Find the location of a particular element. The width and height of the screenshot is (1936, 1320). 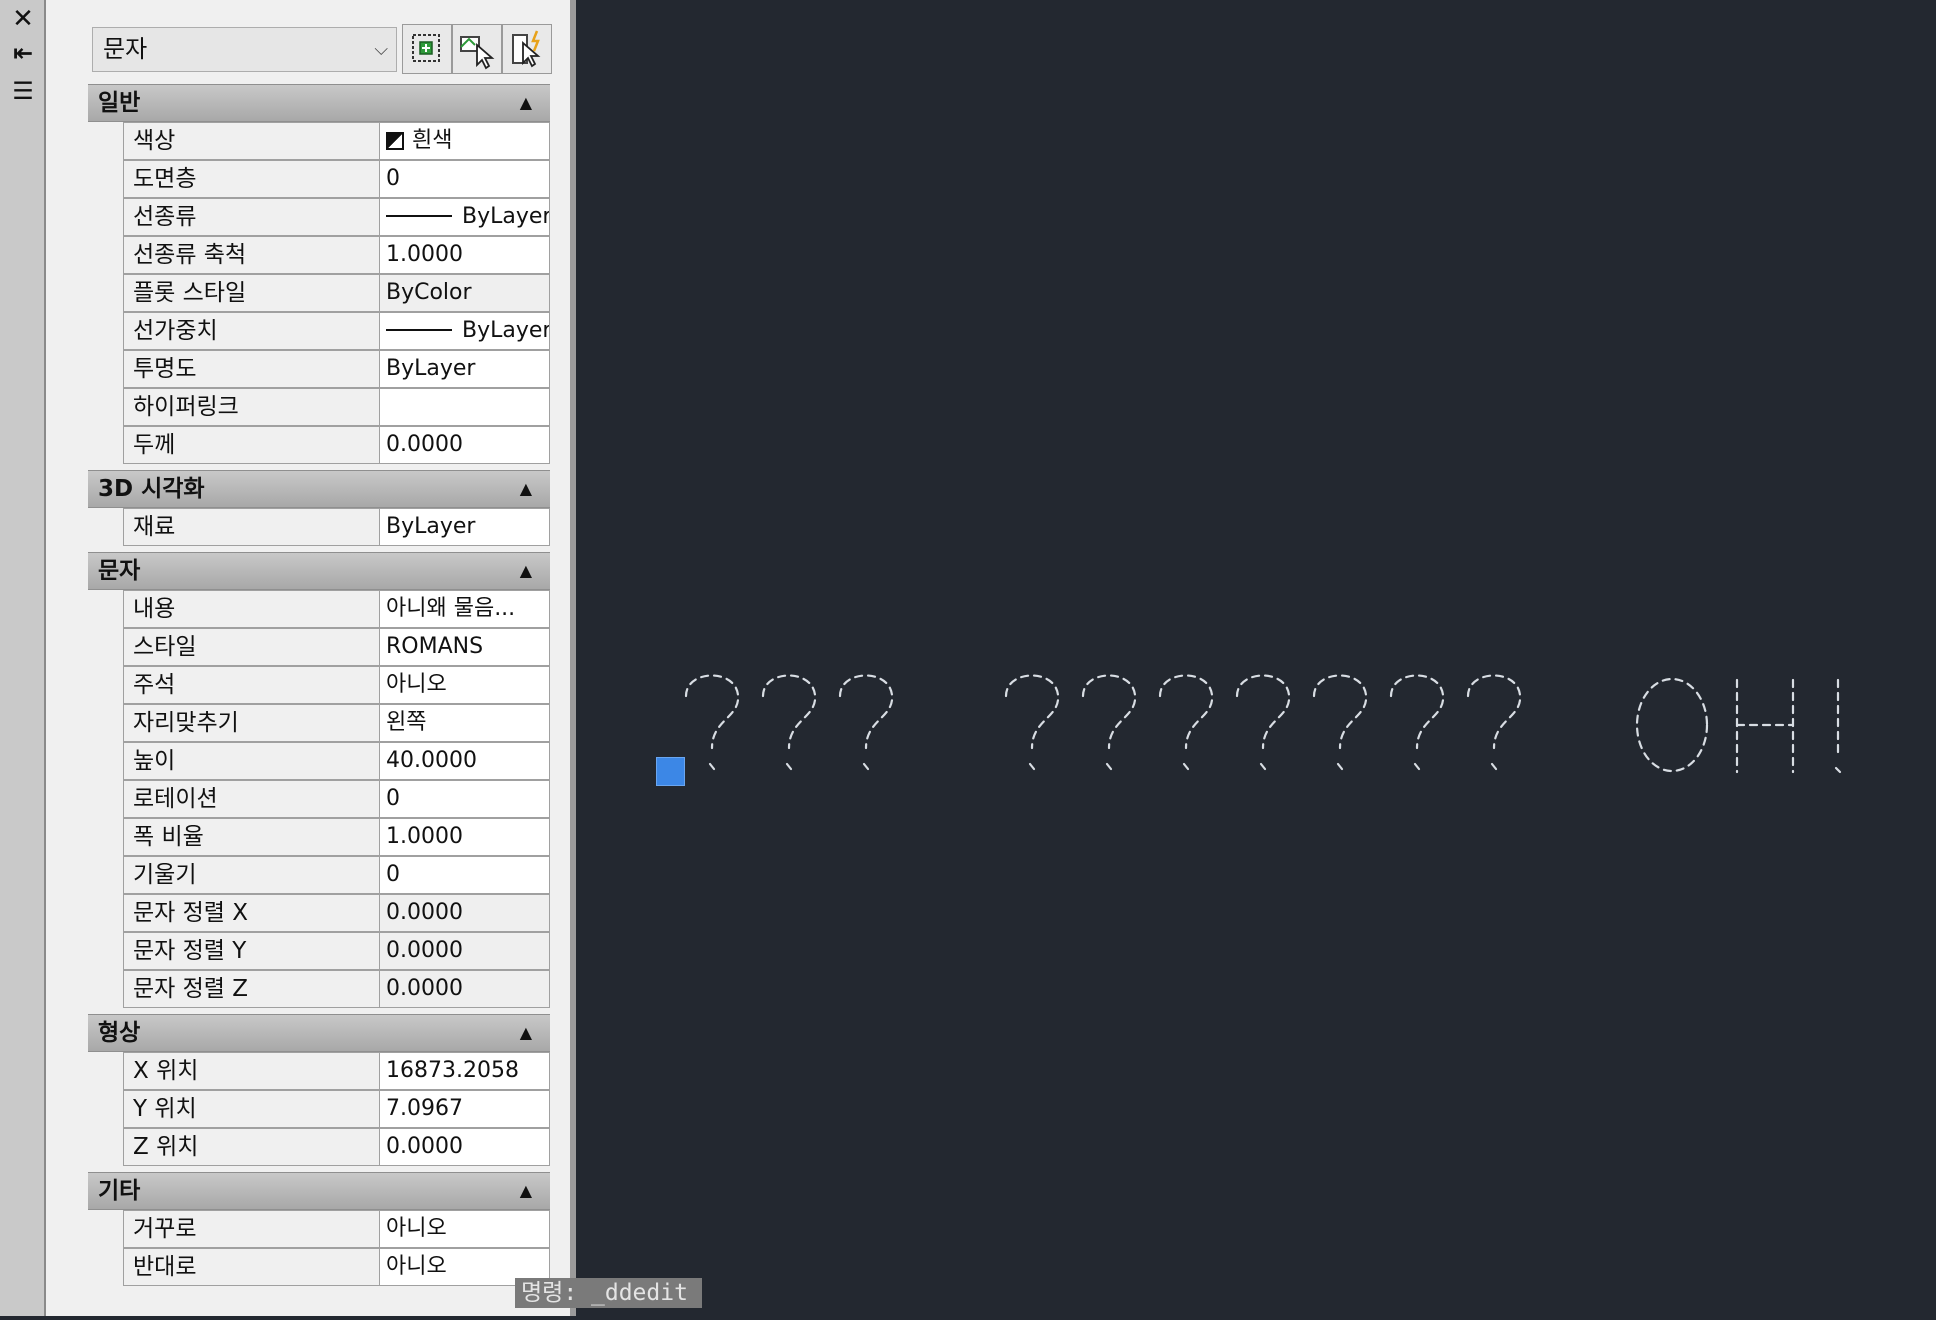

color-swatch-icon is located at coordinates (395, 141).